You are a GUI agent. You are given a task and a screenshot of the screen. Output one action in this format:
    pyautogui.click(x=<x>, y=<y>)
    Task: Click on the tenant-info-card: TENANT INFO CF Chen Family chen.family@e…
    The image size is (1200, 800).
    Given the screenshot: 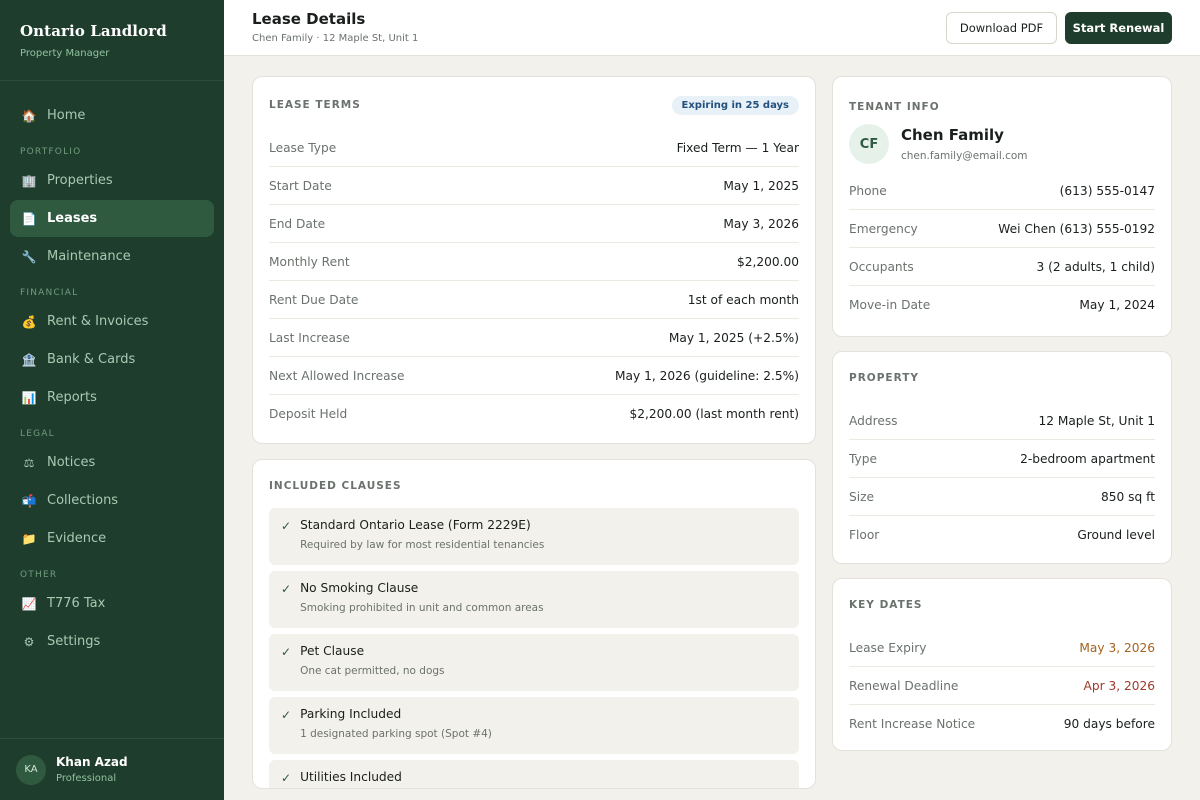 What is the action you would take?
    pyautogui.click(x=1002, y=206)
    